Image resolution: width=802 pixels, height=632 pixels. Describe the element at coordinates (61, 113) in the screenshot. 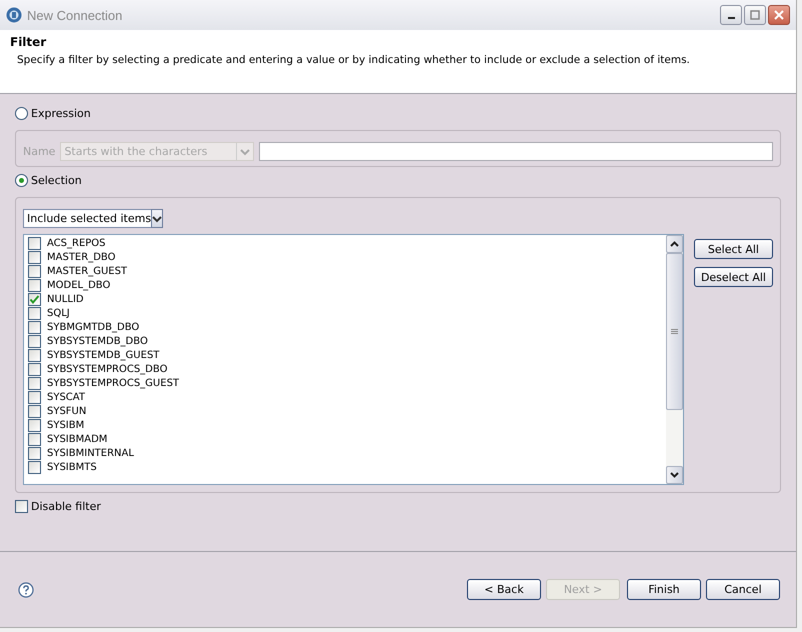

I see `radio-label: Expression` at that location.